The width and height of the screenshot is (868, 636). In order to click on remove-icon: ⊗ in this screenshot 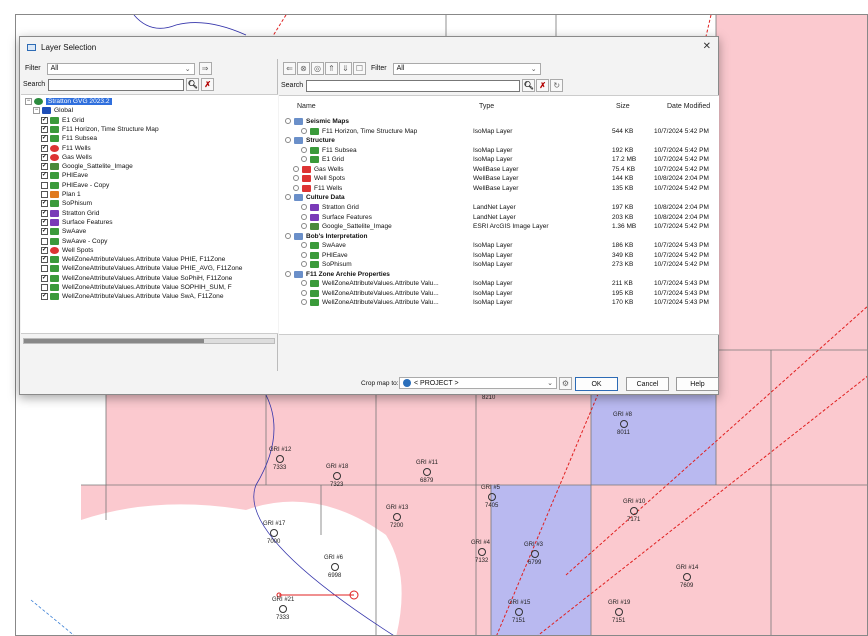, I will do `click(303, 68)`.